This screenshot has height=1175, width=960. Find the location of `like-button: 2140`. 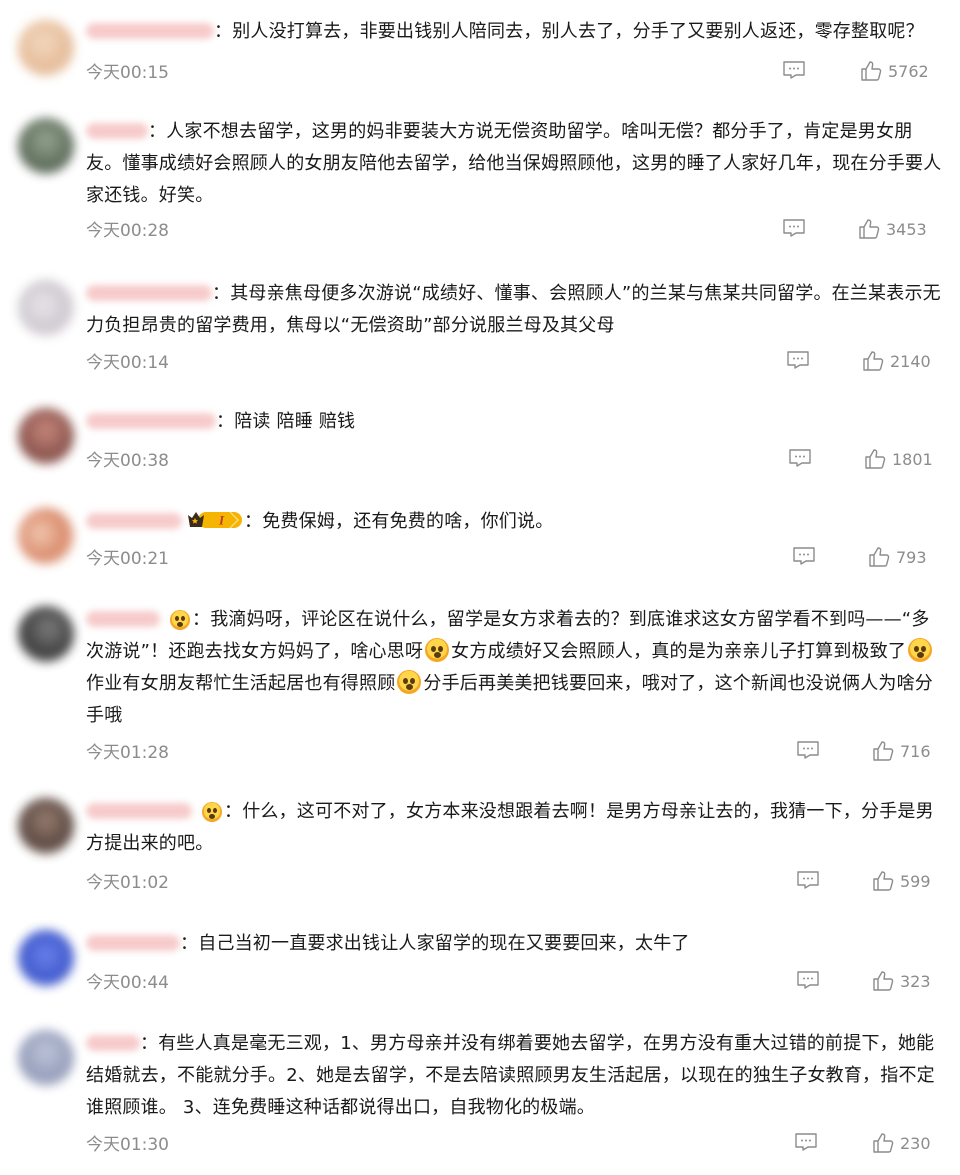

like-button: 2140 is located at coordinates (896, 361).